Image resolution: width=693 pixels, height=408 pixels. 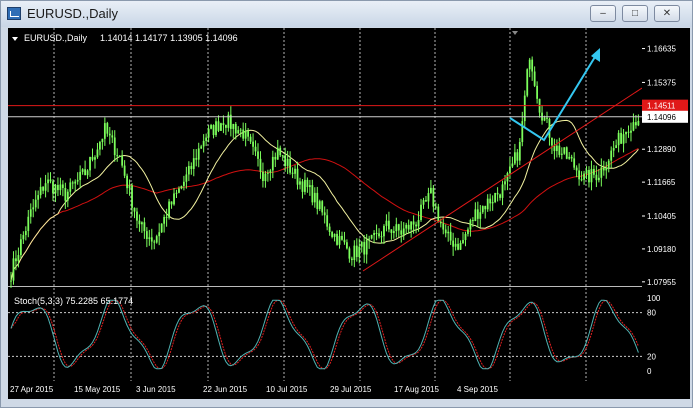 What do you see at coordinates (651, 356) in the screenshot?
I see `stoch-tick-label: 20` at bounding box center [651, 356].